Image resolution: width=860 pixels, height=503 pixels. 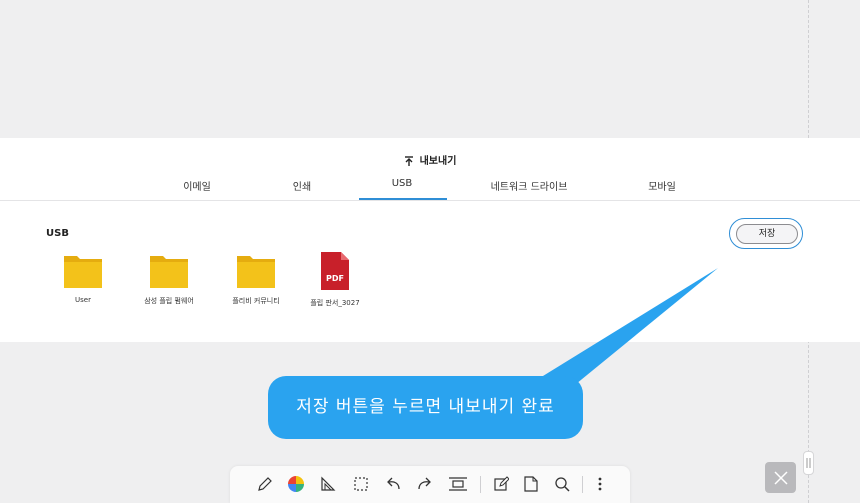 What do you see at coordinates (562, 484) in the screenshot?
I see `search-icon` at bounding box center [562, 484].